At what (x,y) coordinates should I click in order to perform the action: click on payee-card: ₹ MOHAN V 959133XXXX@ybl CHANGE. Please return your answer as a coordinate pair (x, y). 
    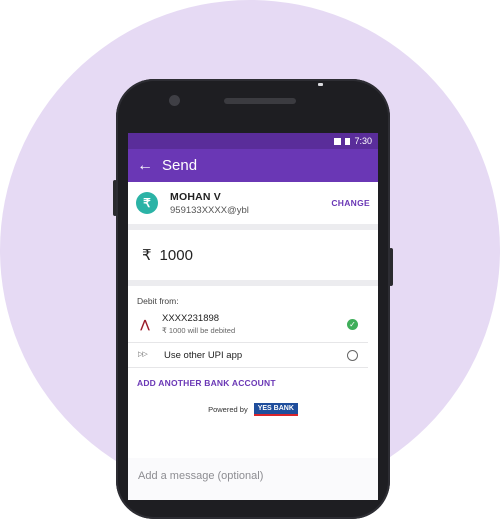
    Looking at the image, I should click on (253, 203).